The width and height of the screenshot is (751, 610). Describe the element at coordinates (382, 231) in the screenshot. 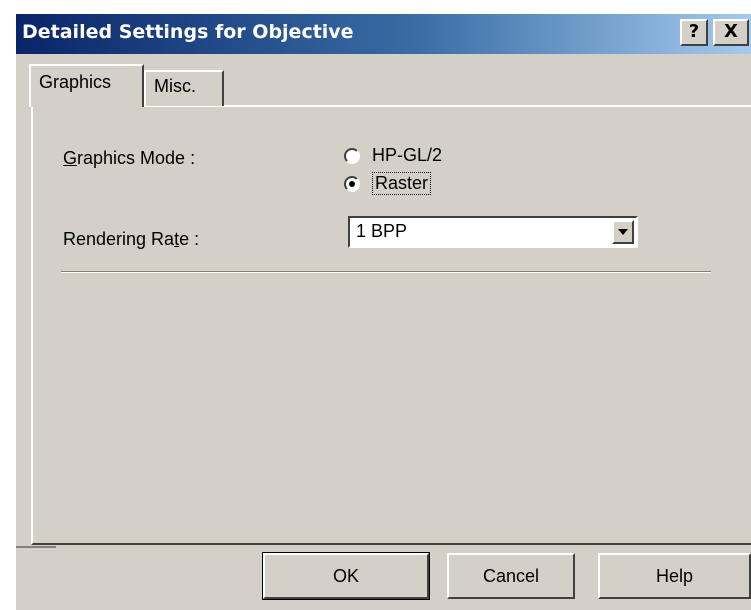

I see `rendering-rate-value: 1 BPP` at that location.